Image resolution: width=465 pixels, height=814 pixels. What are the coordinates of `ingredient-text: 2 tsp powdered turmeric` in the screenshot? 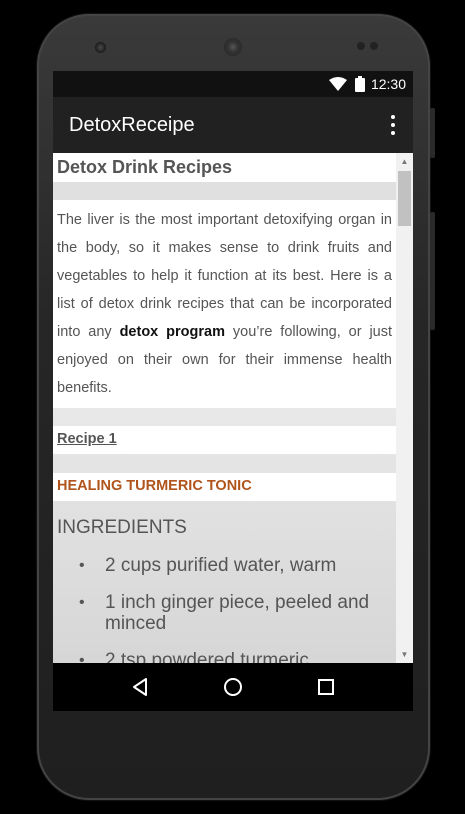 It's located at (207, 656).